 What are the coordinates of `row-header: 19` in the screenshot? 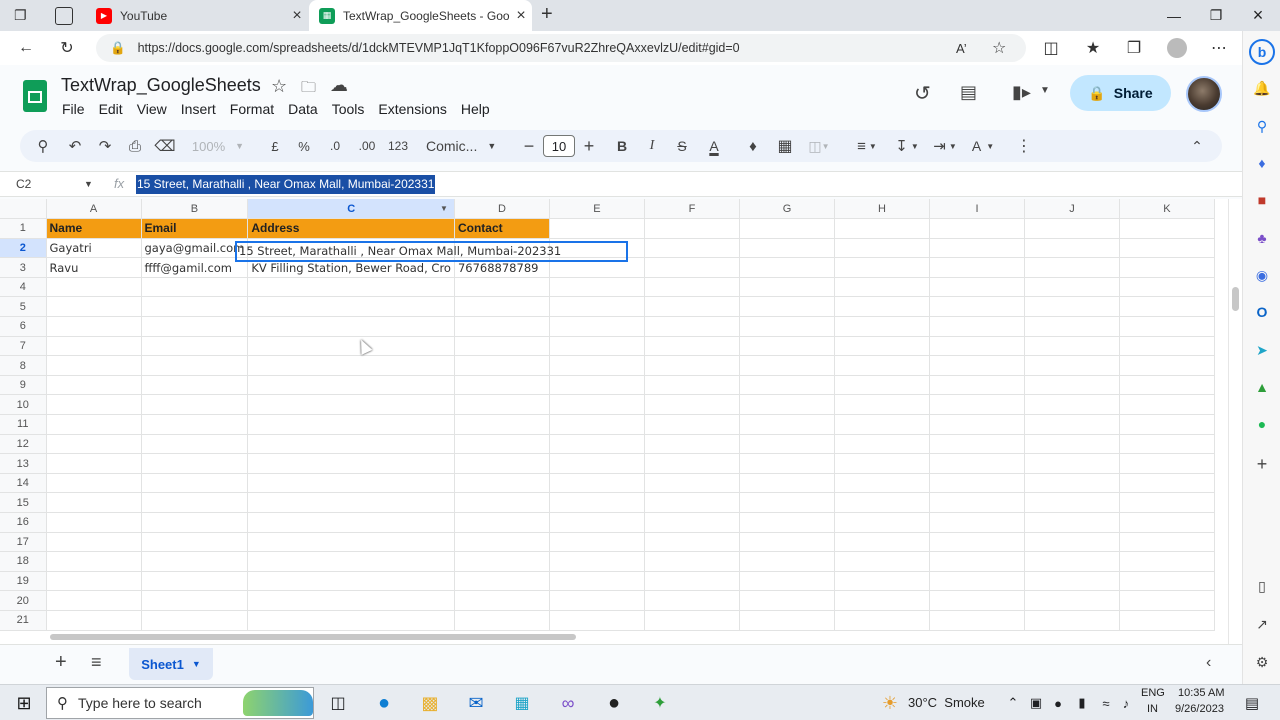 It's located at (23, 581).